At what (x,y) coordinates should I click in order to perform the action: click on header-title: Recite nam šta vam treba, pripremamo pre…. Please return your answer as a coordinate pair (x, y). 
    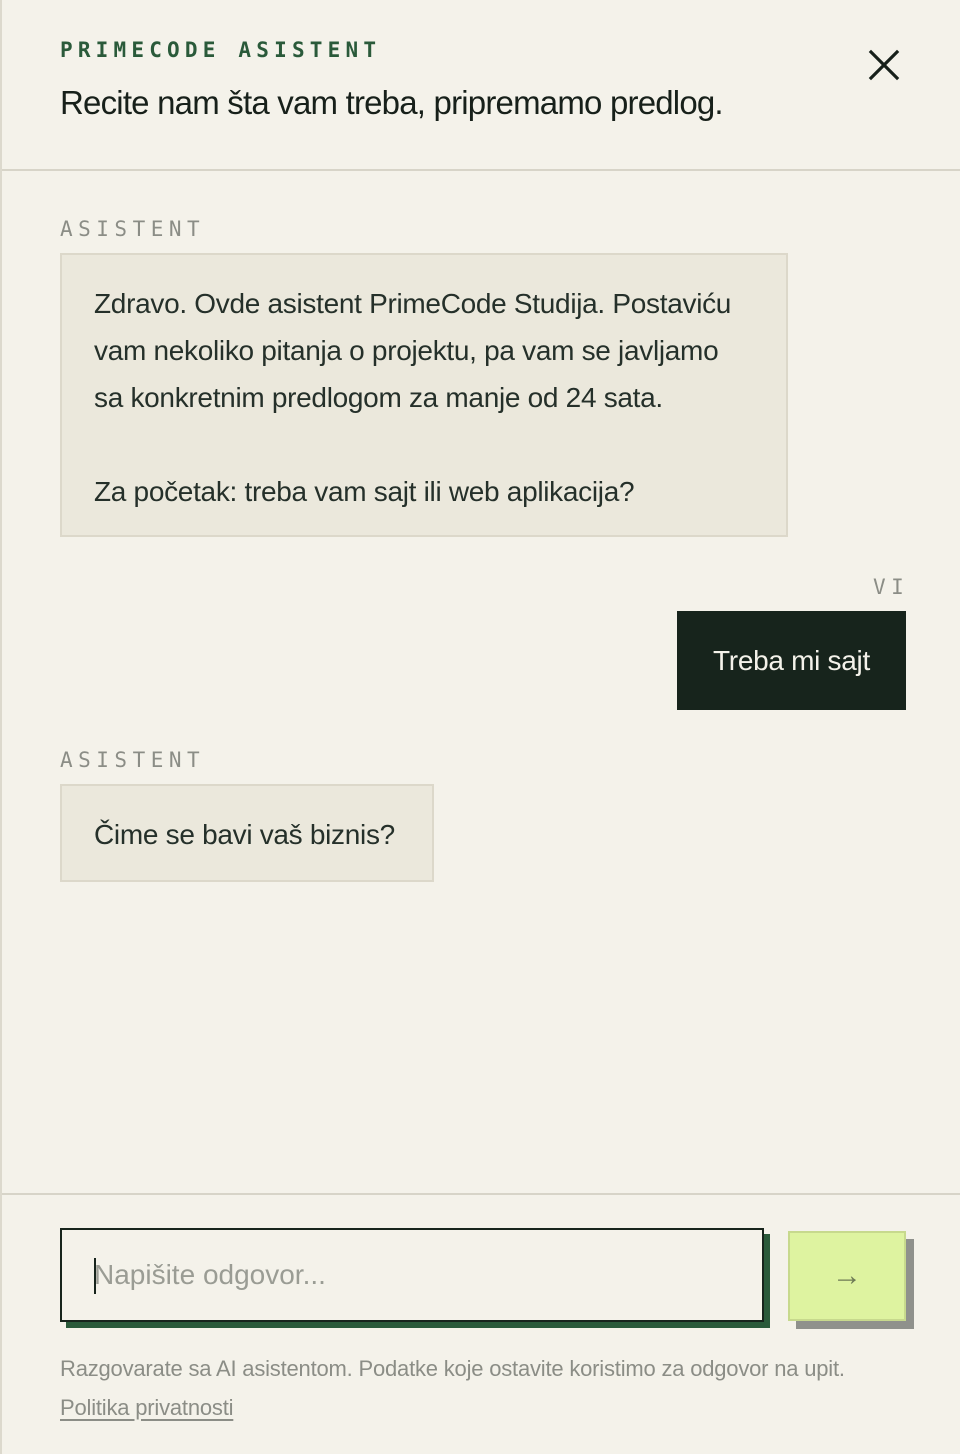
    Looking at the image, I should click on (392, 102).